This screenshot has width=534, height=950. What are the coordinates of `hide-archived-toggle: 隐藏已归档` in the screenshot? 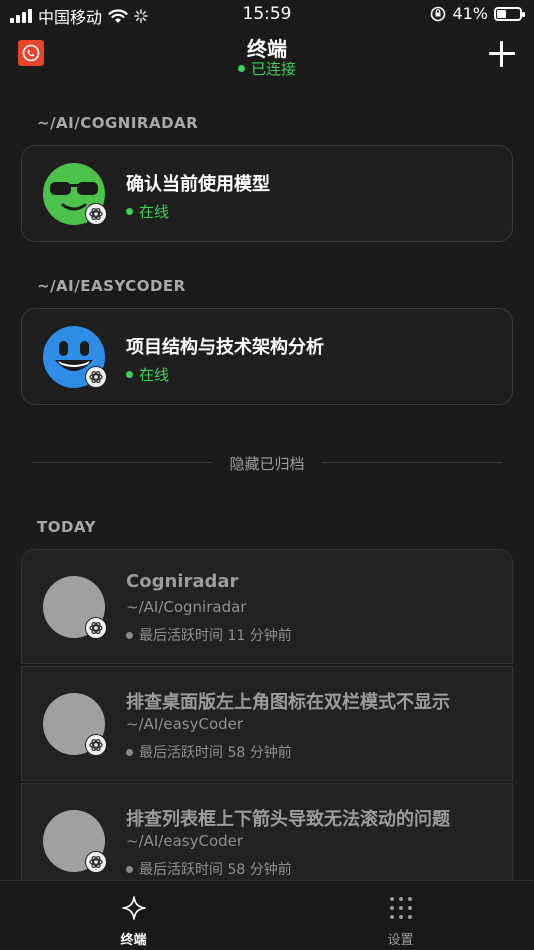 It's located at (267, 463).